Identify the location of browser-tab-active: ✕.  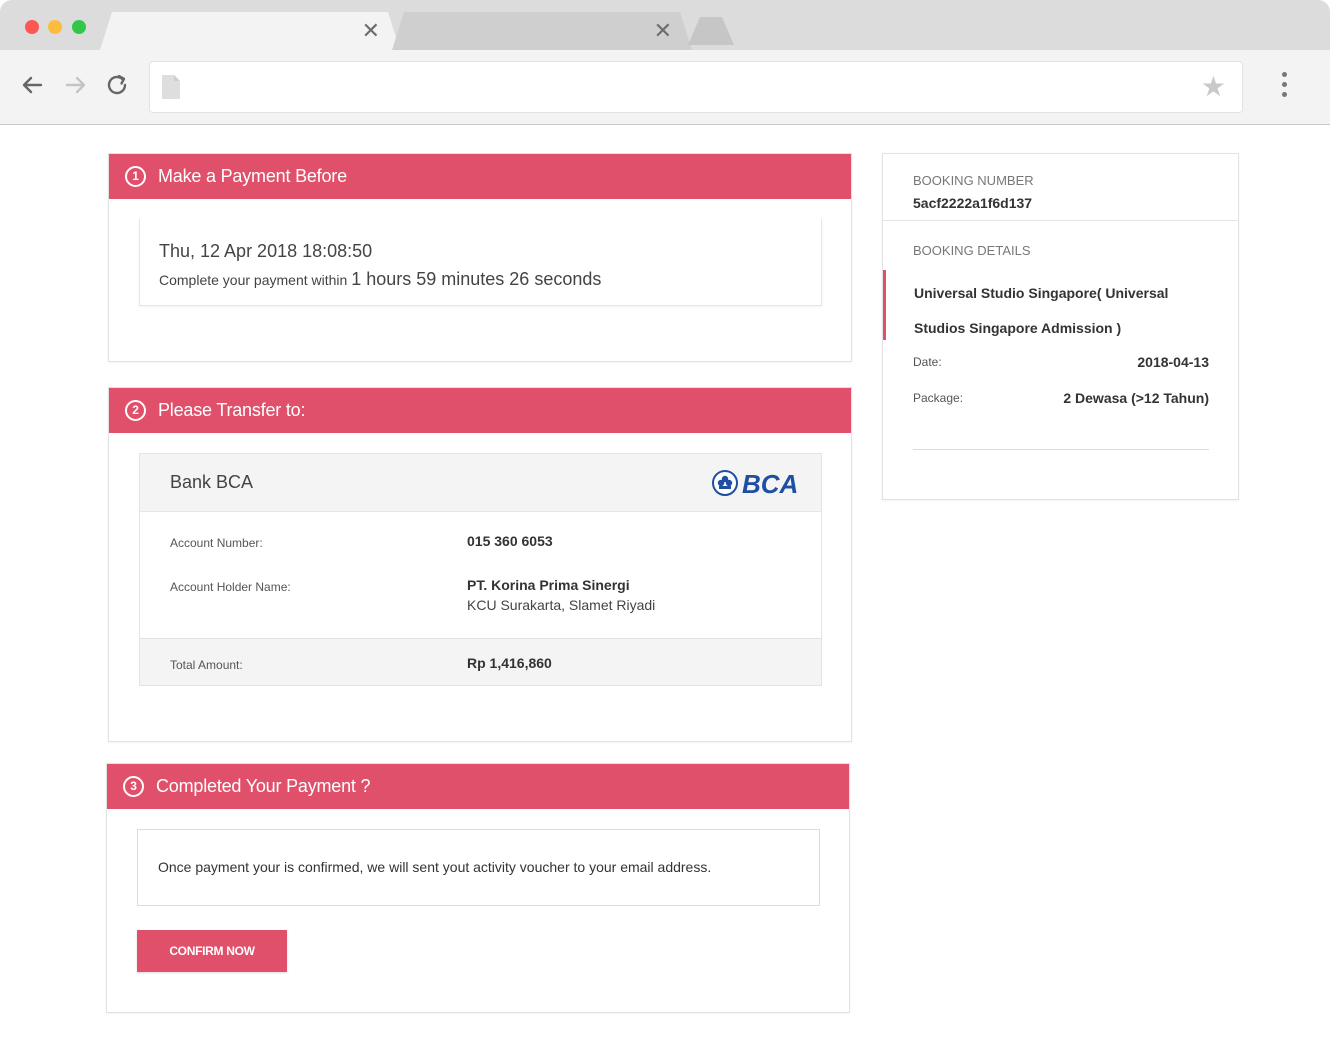
(250, 31).